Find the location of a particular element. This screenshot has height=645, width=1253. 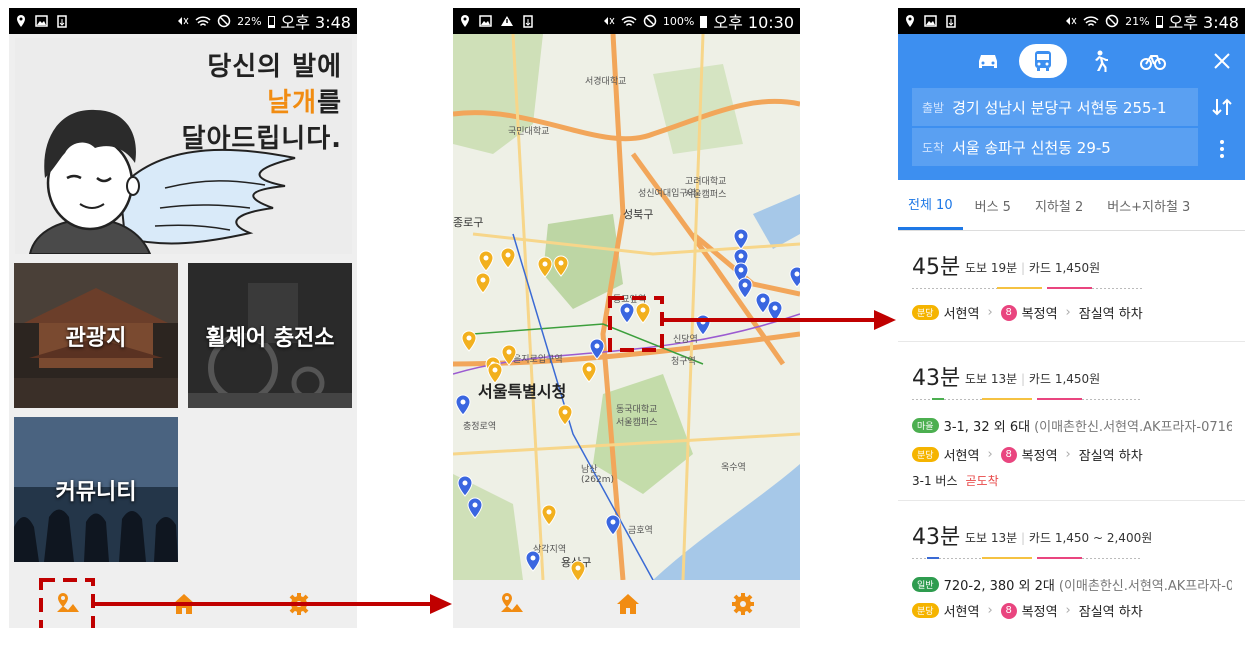

tourism-tile: 관광지 is located at coordinates (96, 335).